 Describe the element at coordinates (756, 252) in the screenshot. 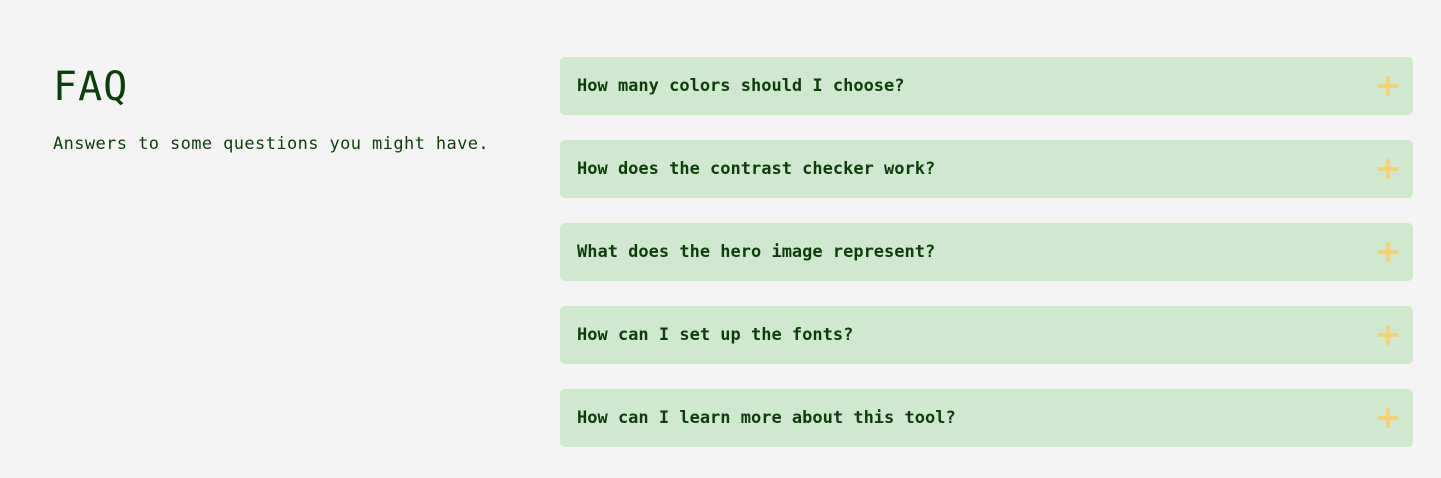

I see `faq-question: What does the hero image represent?` at that location.